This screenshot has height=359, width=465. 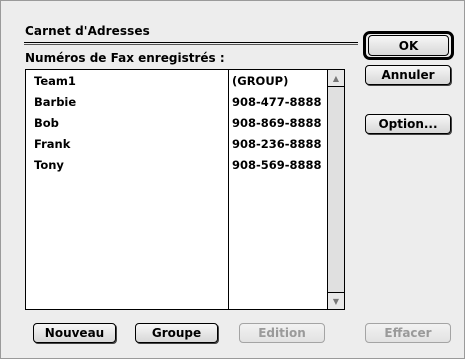 What do you see at coordinates (177, 146) in the screenshot?
I see `list-item: Frank 908-236-8888` at bounding box center [177, 146].